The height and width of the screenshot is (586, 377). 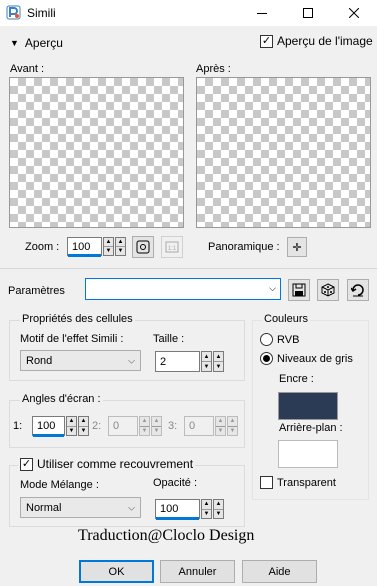 I want to click on save-icon, so click(x=299, y=290).